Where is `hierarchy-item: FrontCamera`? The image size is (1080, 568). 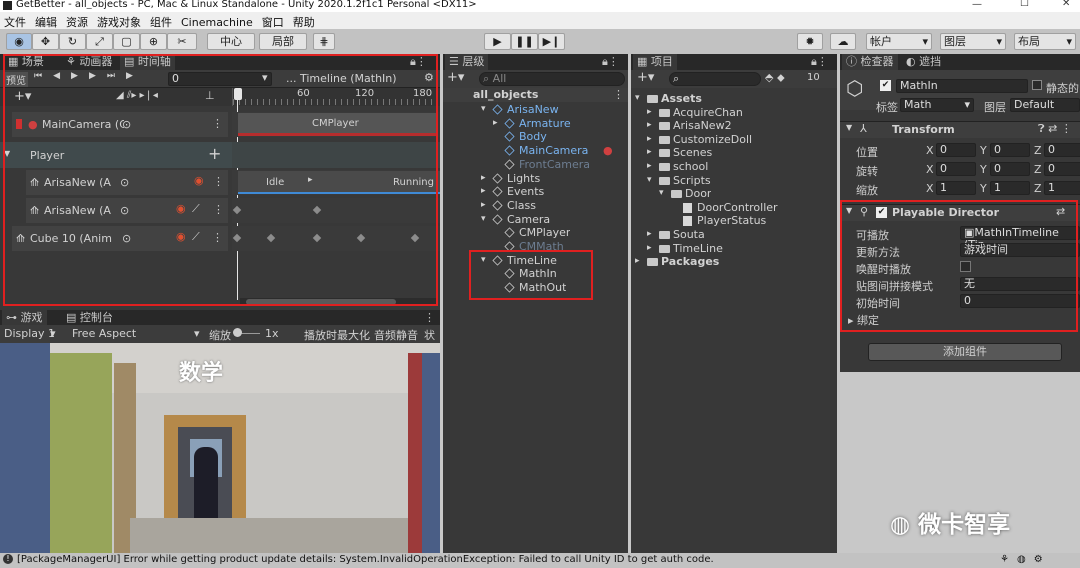
hierarchy-item: FrontCamera is located at coordinates (535, 165).